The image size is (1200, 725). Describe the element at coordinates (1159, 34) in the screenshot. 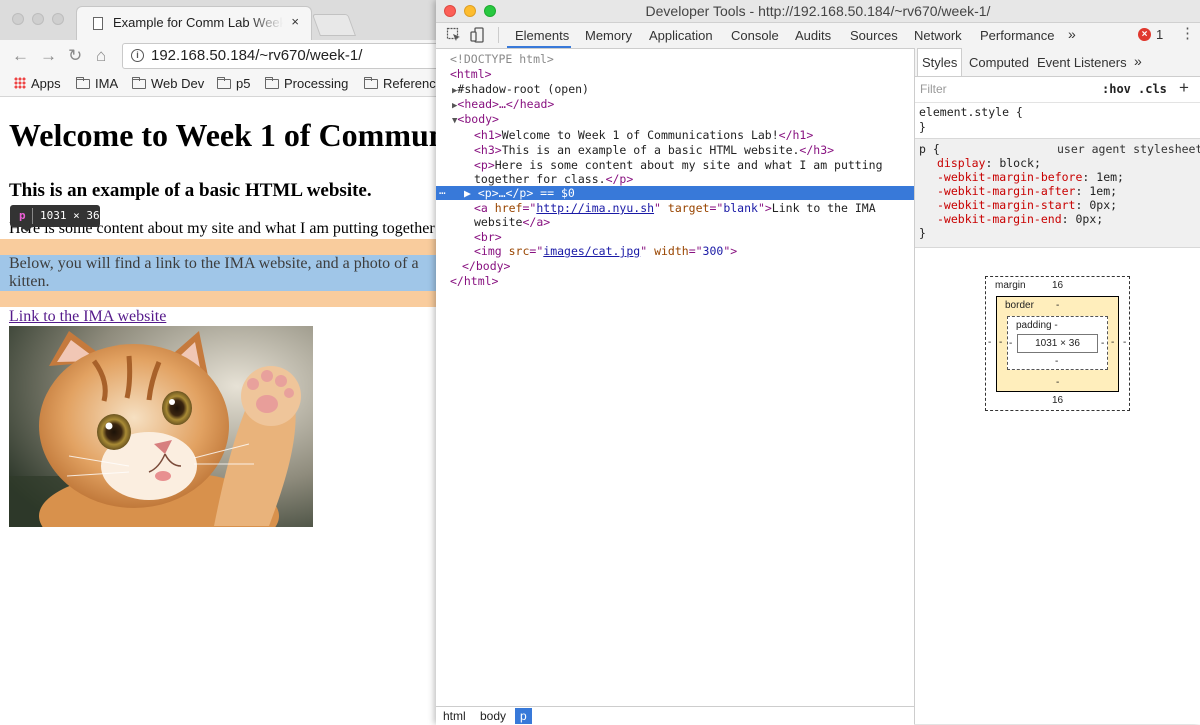

I see `error-count: 1` at that location.